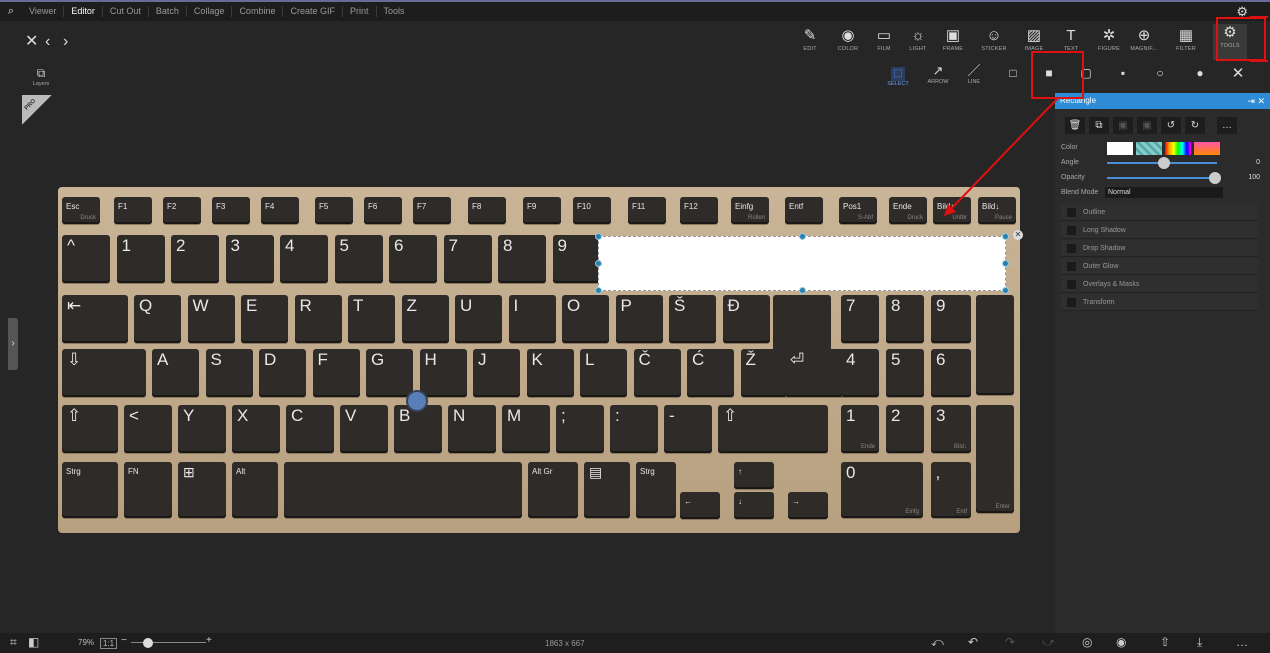 This screenshot has height=653, width=1270. Describe the element at coordinates (1106, 116) in the screenshot. I see `annotation-arrows` at that location.